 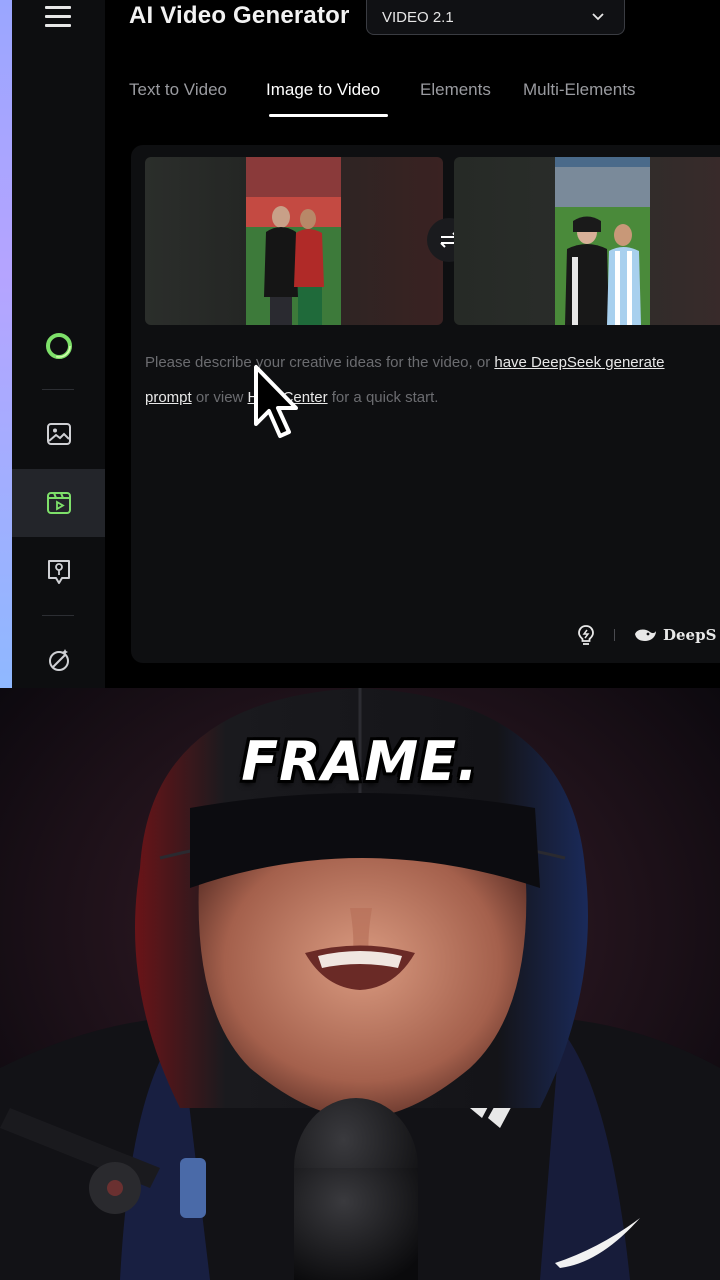 I want to click on model-select-value: VIDEO 2.1, so click(x=418, y=17).